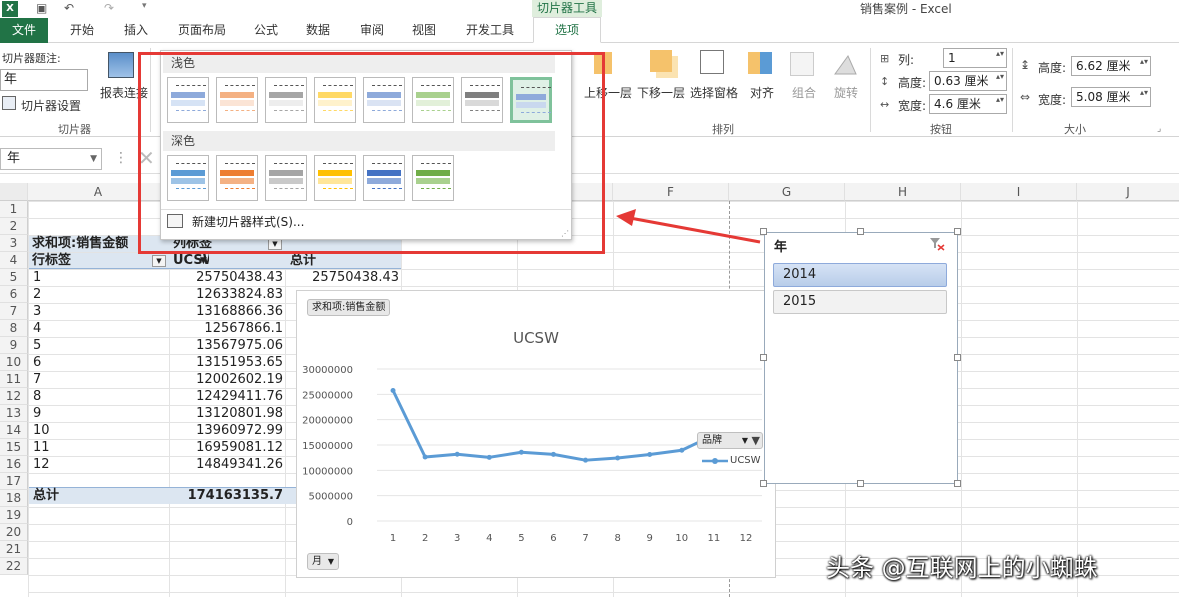 This screenshot has height=597, width=1179. I want to click on tab-developer: 开发工具, so click(490, 30).